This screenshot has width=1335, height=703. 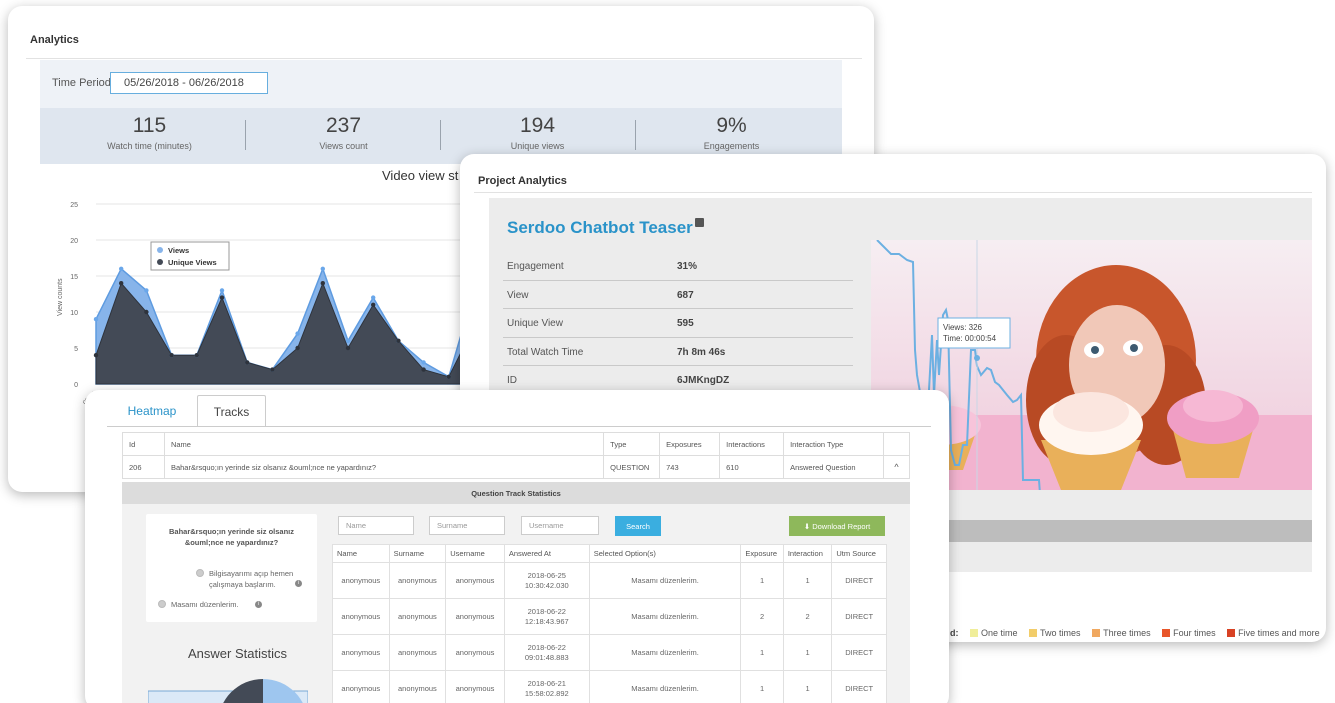 I want to click on search-button: Search, so click(x=638, y=526).